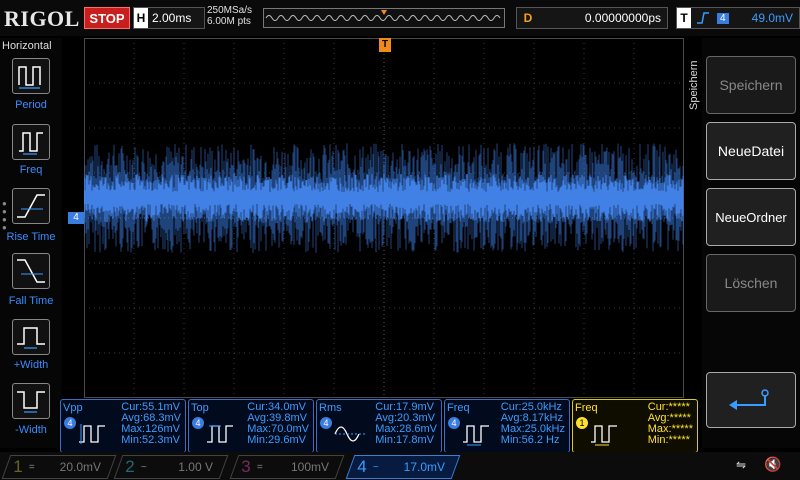 This screenshot has height=480, width=800. Describe the element at coordinates (582, 423) in the screenshot. I see `measure-source: 1` at that location.